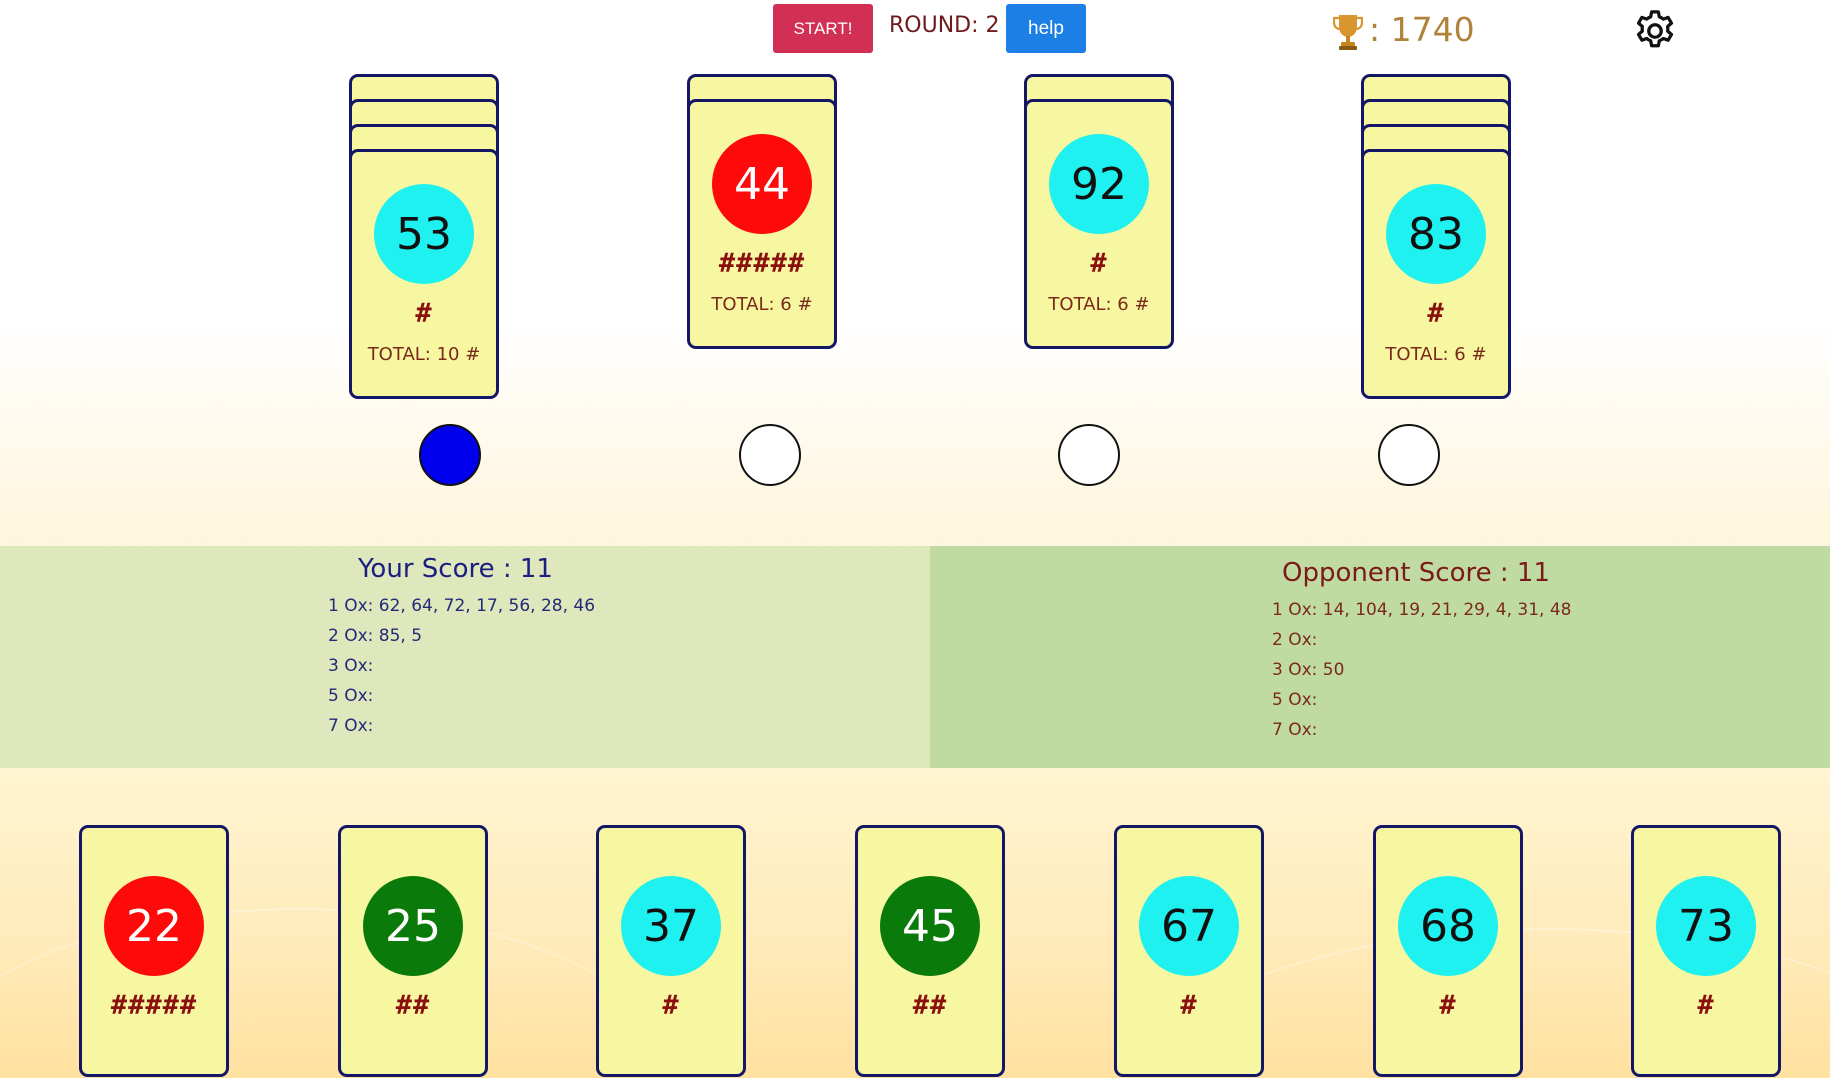 This screenshot has height=1078, width=1830. What do you see at coordinates (1436, 234) in the screenshot?
I see `card-number-circle: 83` at bounding box center [1436, 234].